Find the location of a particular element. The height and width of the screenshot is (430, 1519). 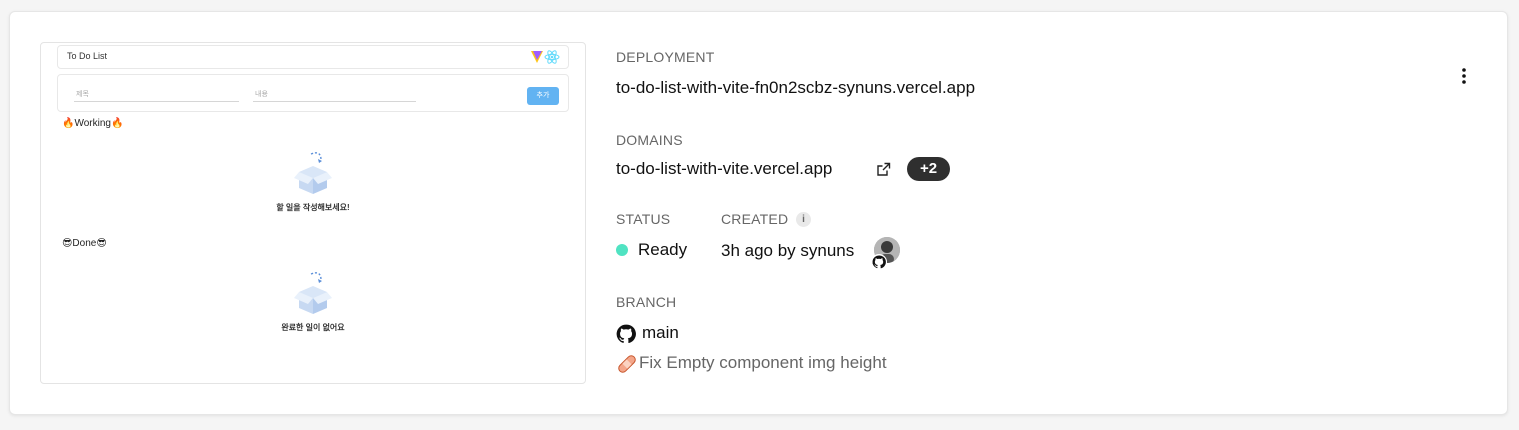

preview-content-input: 내용 is located at coordinates (334, 94).